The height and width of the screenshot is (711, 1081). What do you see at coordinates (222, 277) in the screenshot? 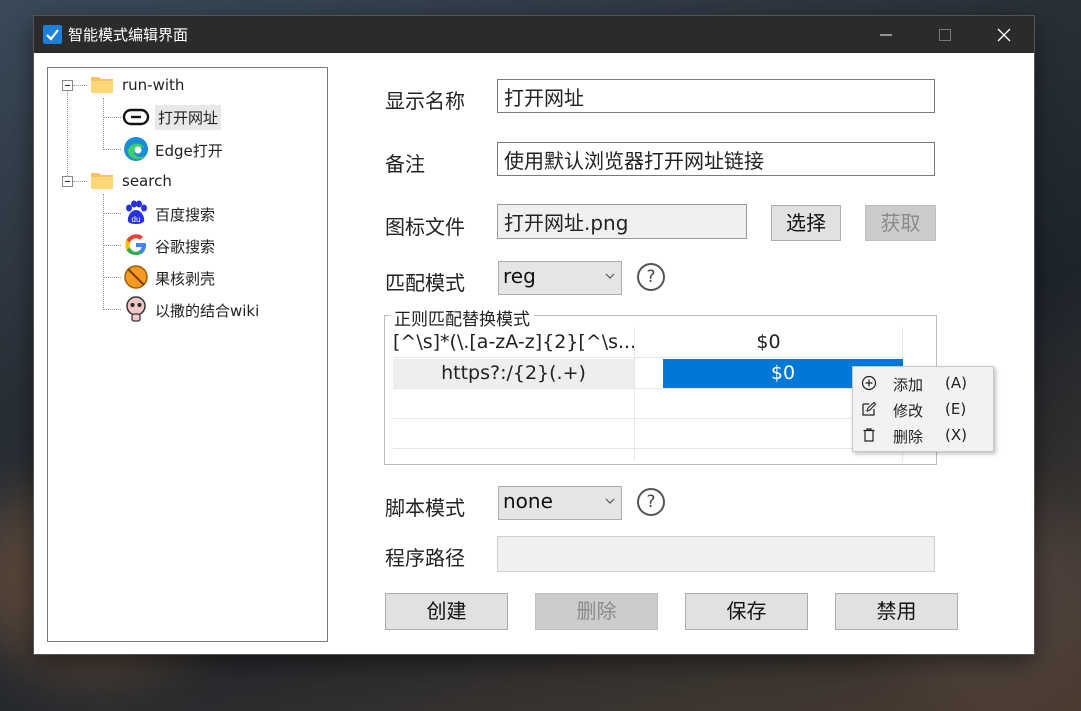
I see `tree-item-guohe: 果核剥壳` at bounding box center [222, 277].